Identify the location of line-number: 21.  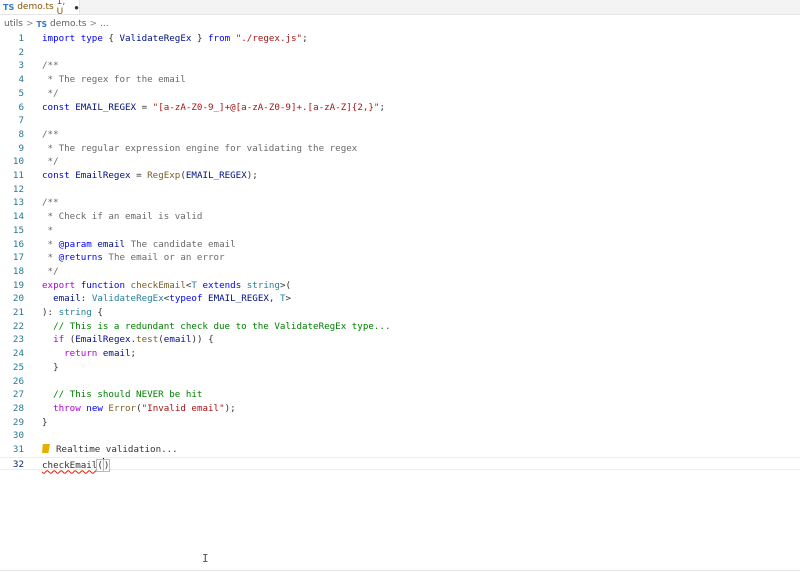
(12, 313).